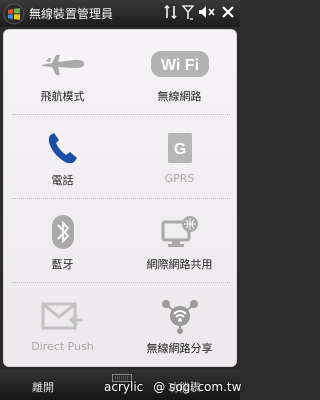 Image resolution: width=320 pixels, height=400 pixels. Describe the element at coordinates (62, 316) in the screenshot. I see `direct-push-icon` at that location.